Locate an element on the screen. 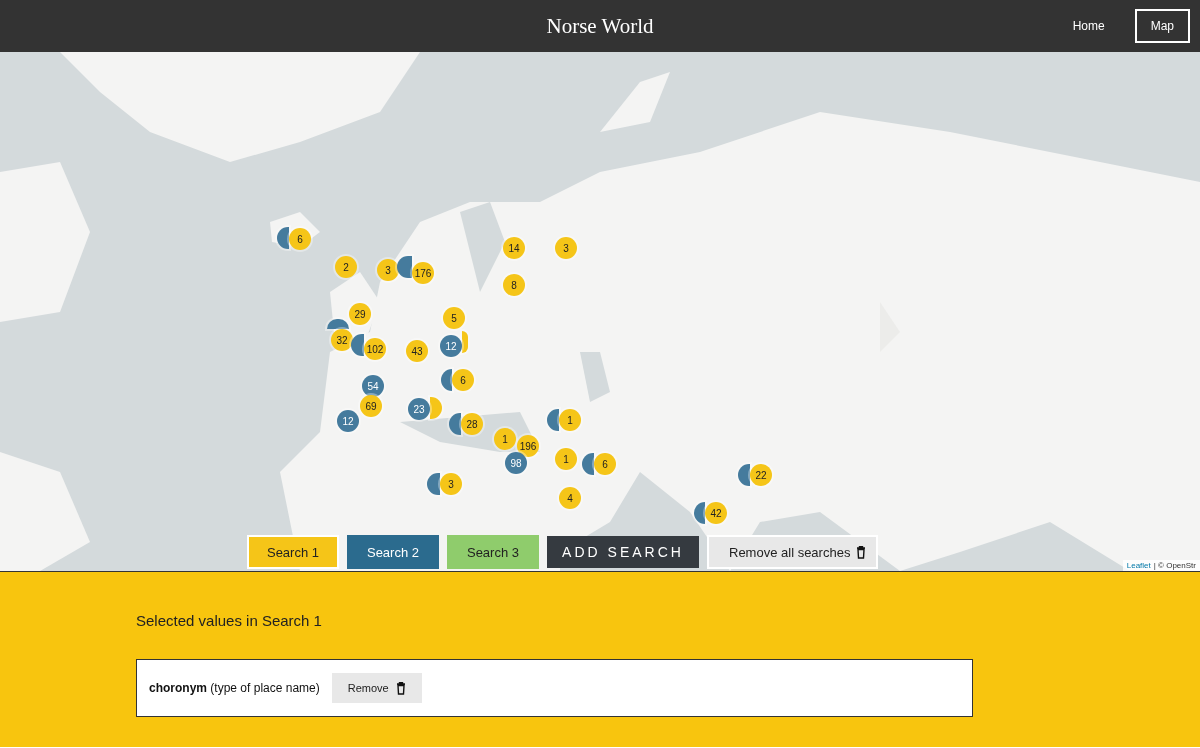 The image size is (1200, 748). nav-link: Map is located at coordinates (1162, 26).